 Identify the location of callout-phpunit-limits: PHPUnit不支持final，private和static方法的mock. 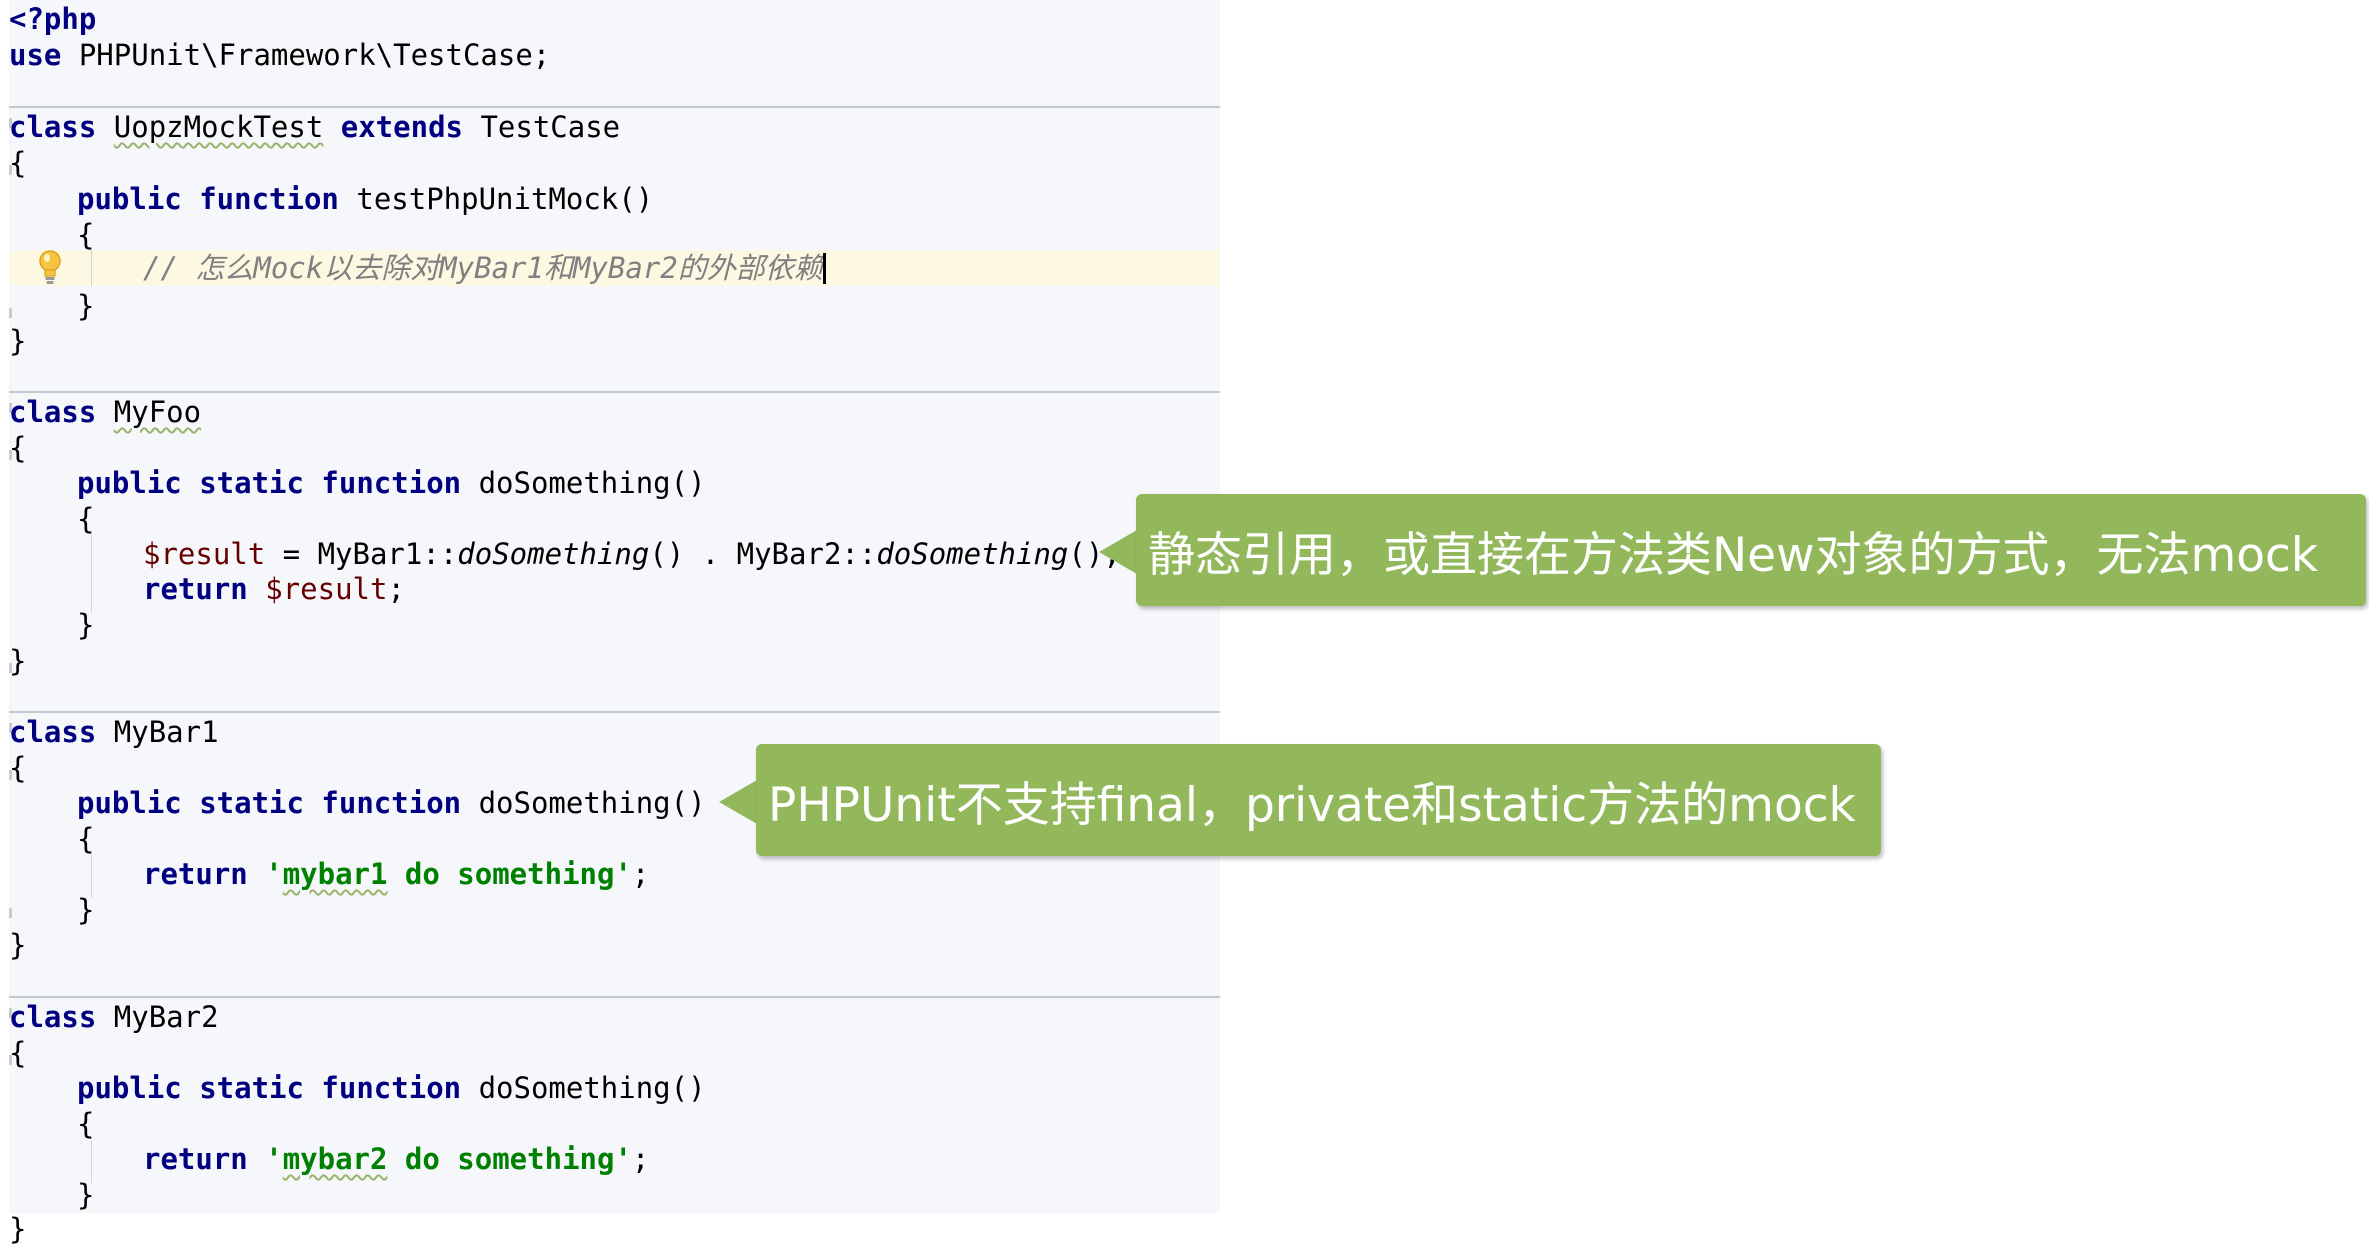
(1318, 800).